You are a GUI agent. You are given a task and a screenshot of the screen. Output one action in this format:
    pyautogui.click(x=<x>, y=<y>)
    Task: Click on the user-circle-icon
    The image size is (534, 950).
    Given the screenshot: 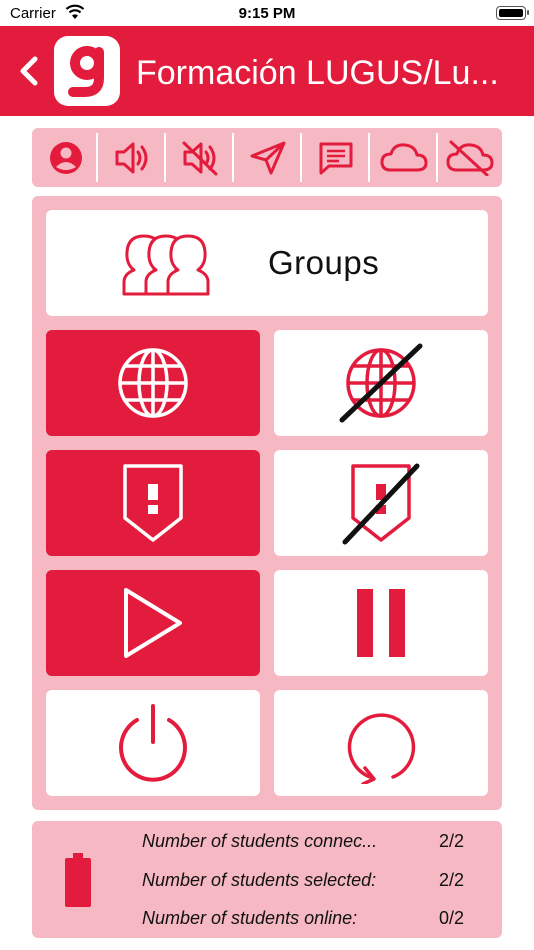 What is the action you would take?
    pyautogui.click(x=66, y=157)
    